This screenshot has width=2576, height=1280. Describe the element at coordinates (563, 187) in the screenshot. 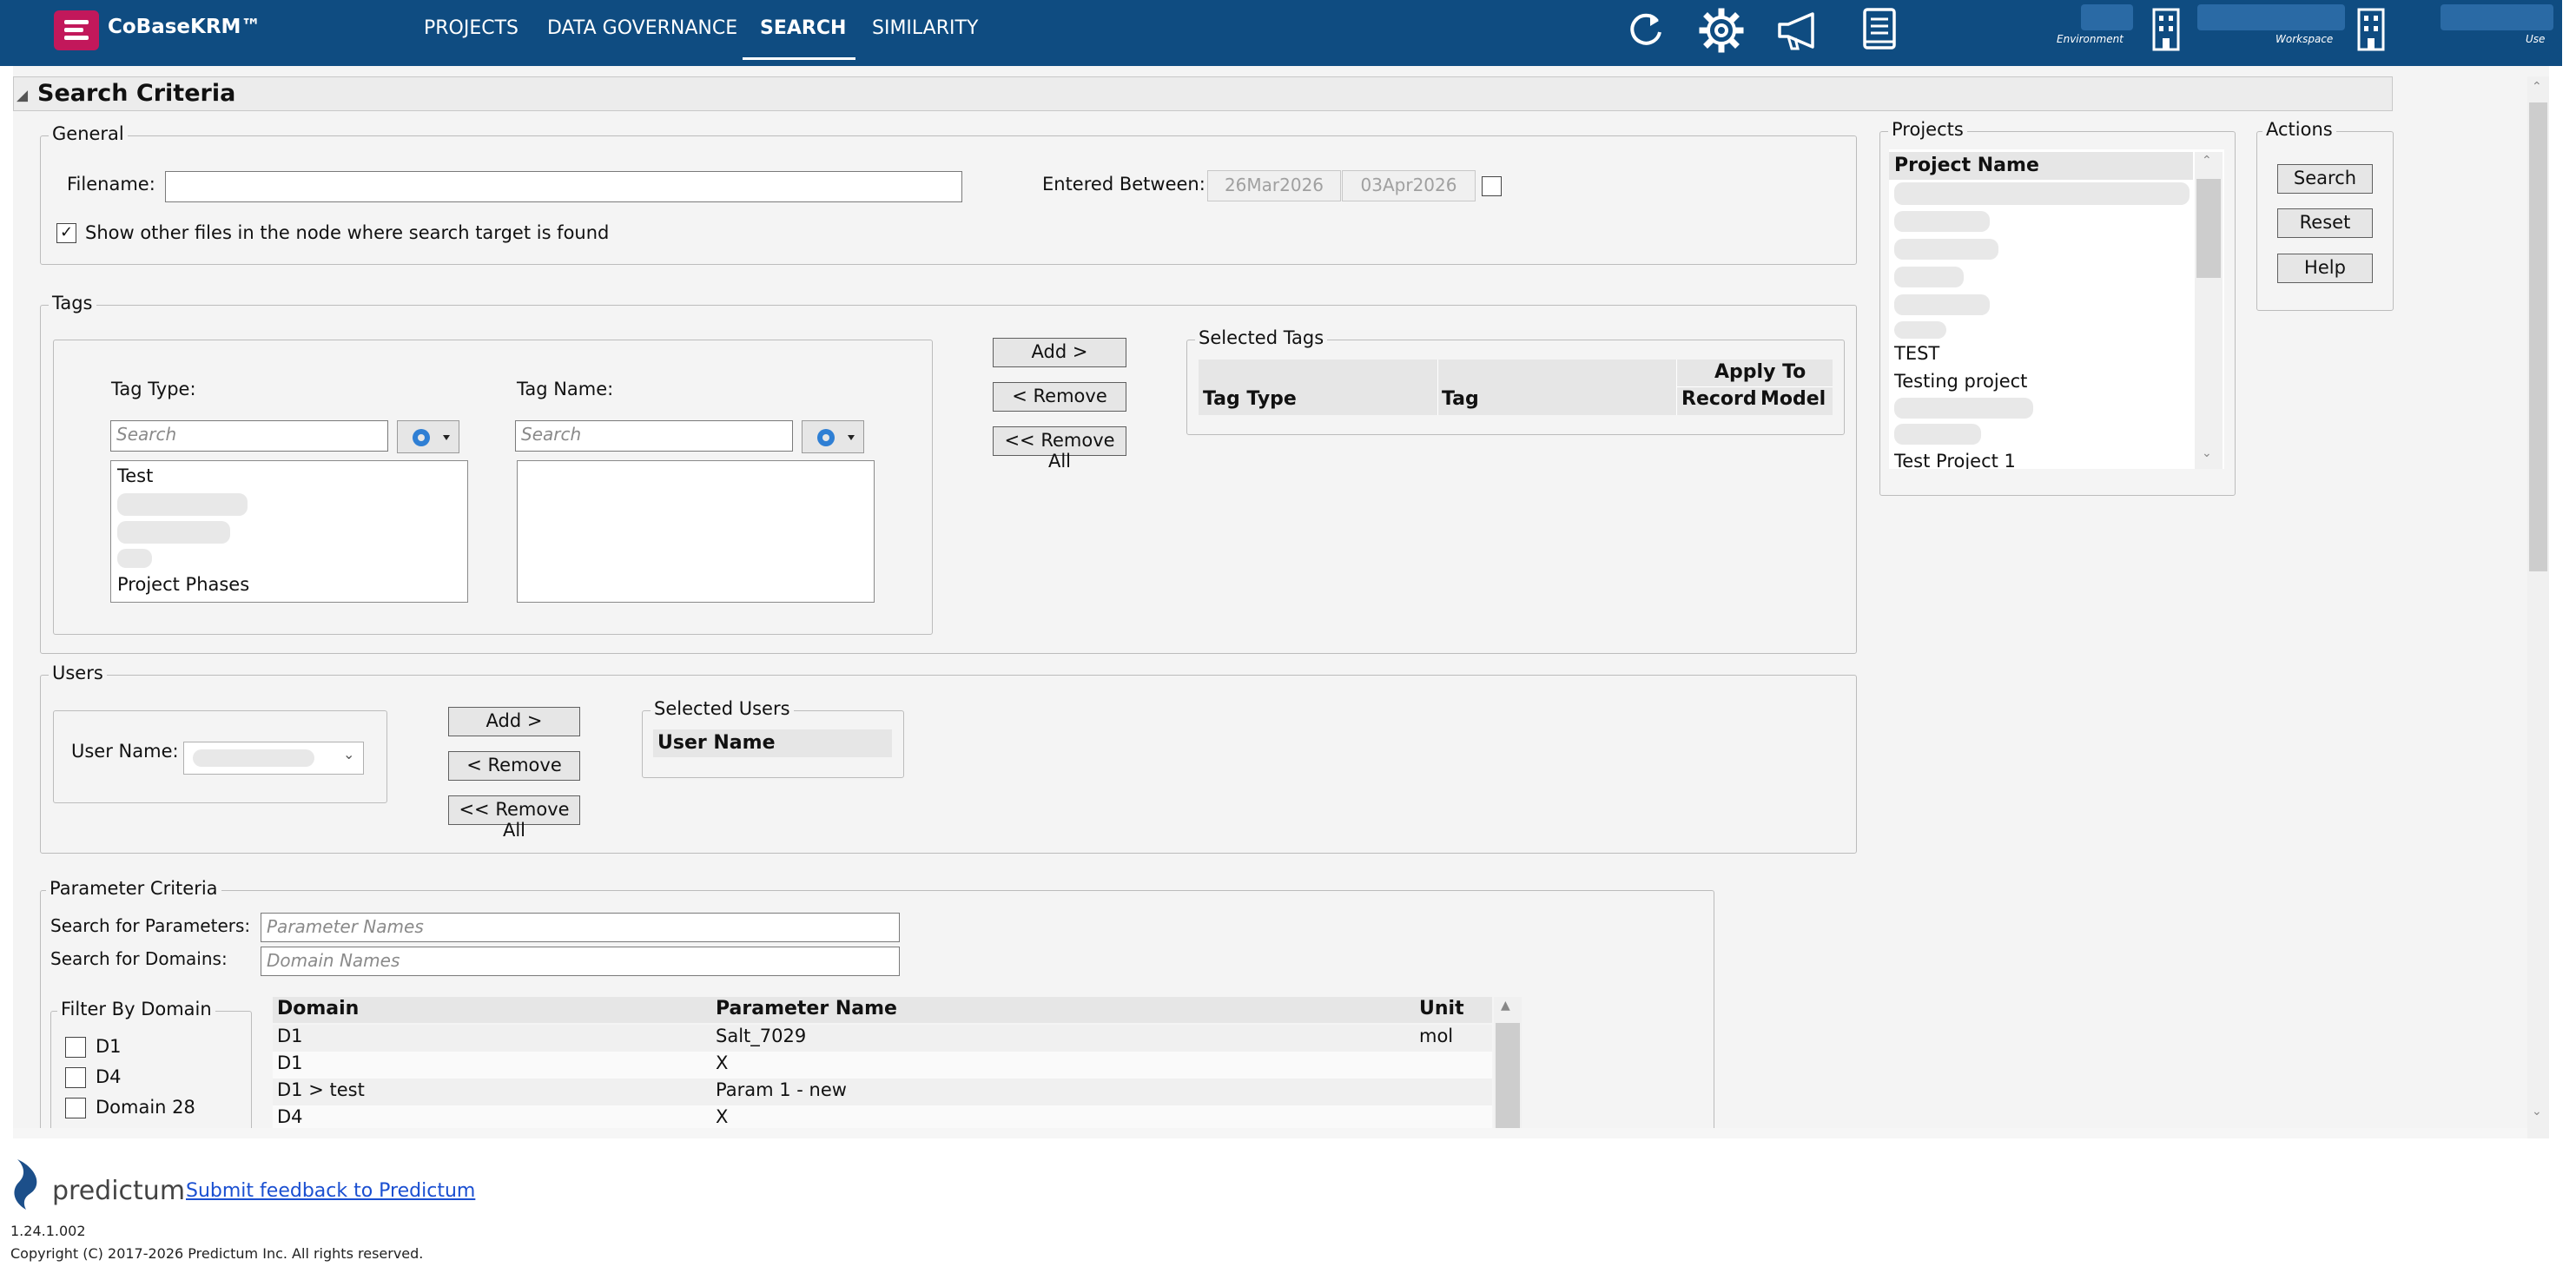

I see `filename-input` at that location.